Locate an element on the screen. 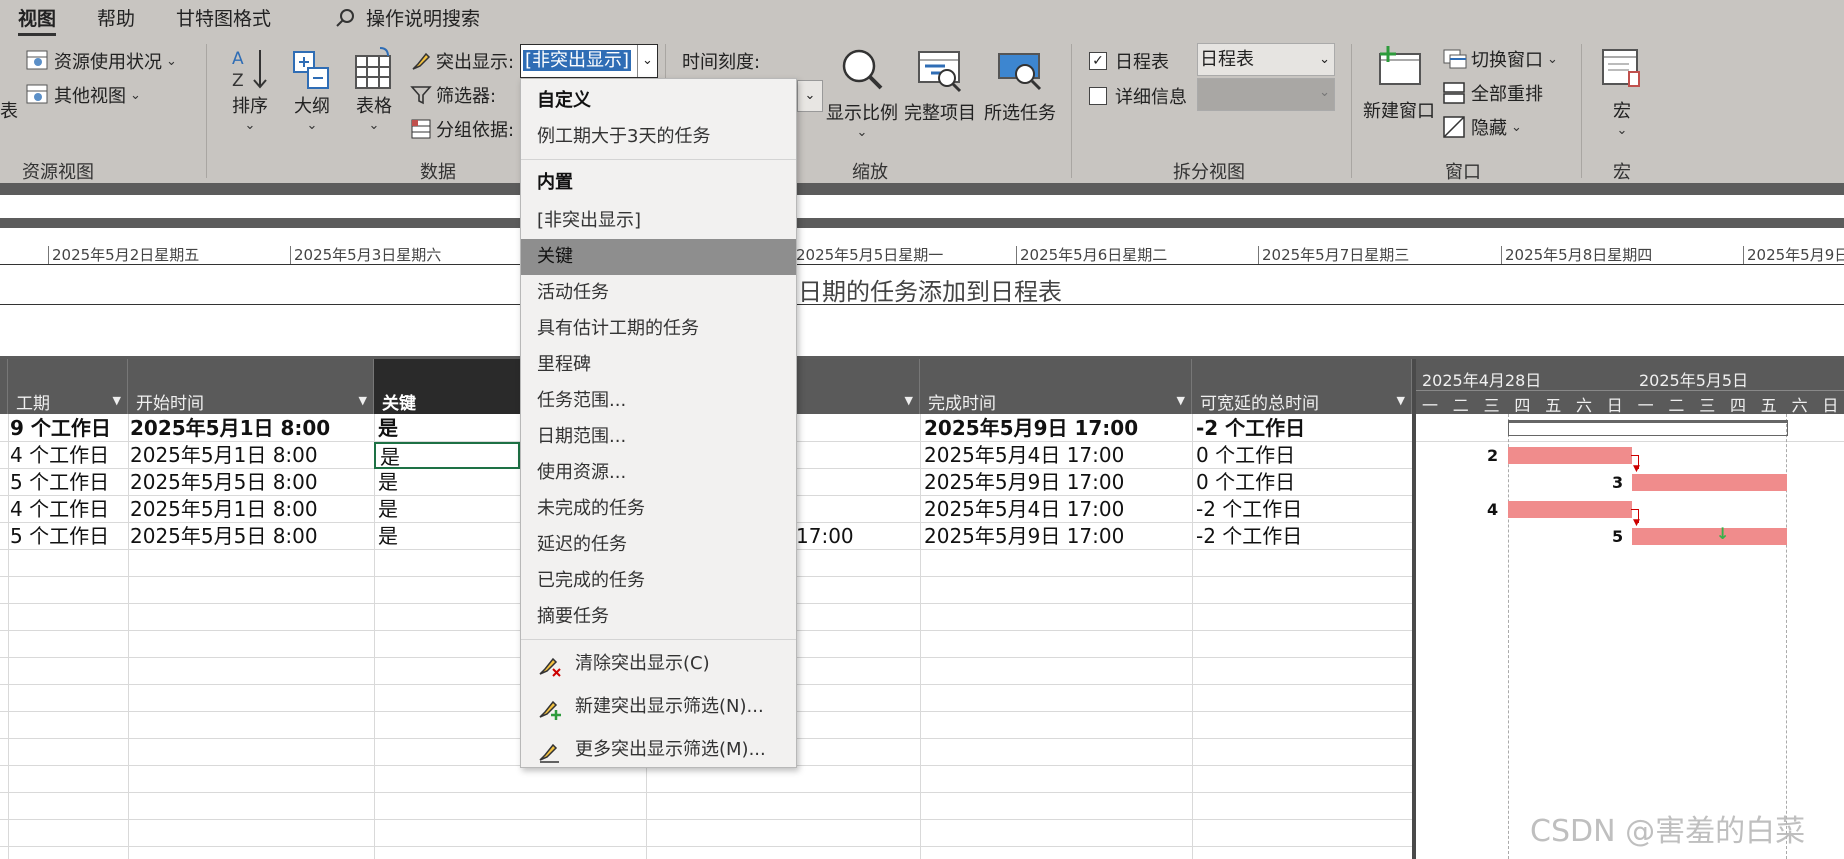 Image resolution: width=1844 pixels, height=859 pixels. timeline-date-label: 2025年5月2日星期五 is located at coordinates (126, 255).